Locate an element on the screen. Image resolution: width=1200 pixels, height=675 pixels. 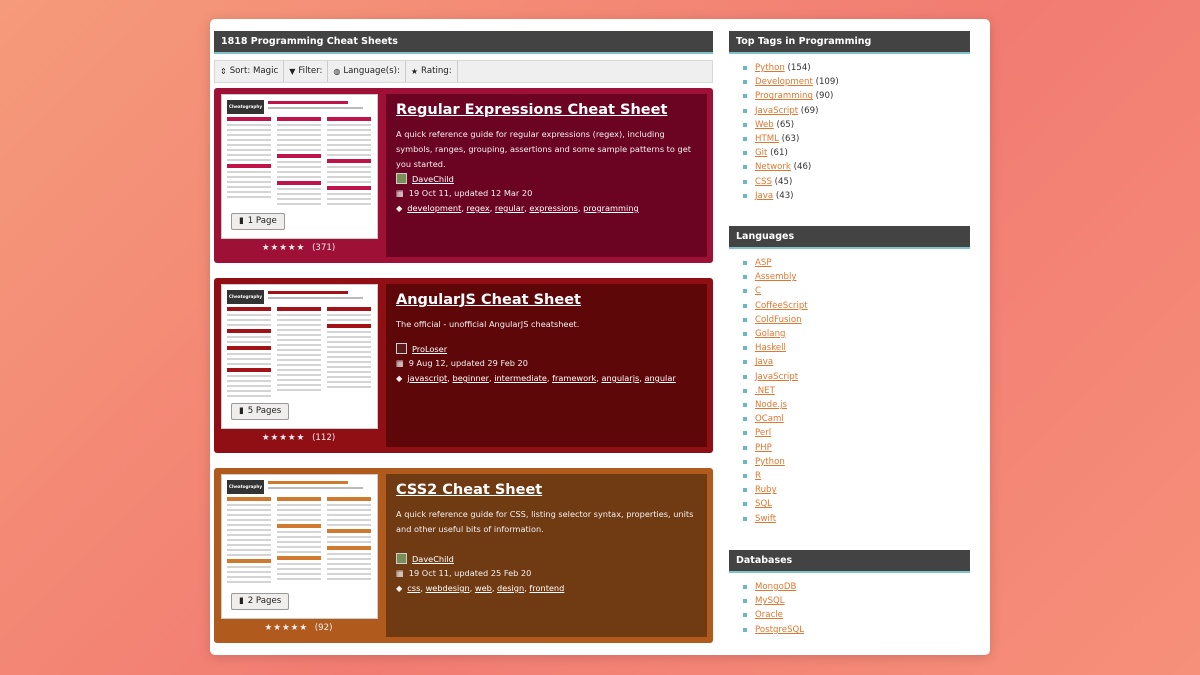
sidebar-link: ColdFusion is located at coordinates (778, 320).